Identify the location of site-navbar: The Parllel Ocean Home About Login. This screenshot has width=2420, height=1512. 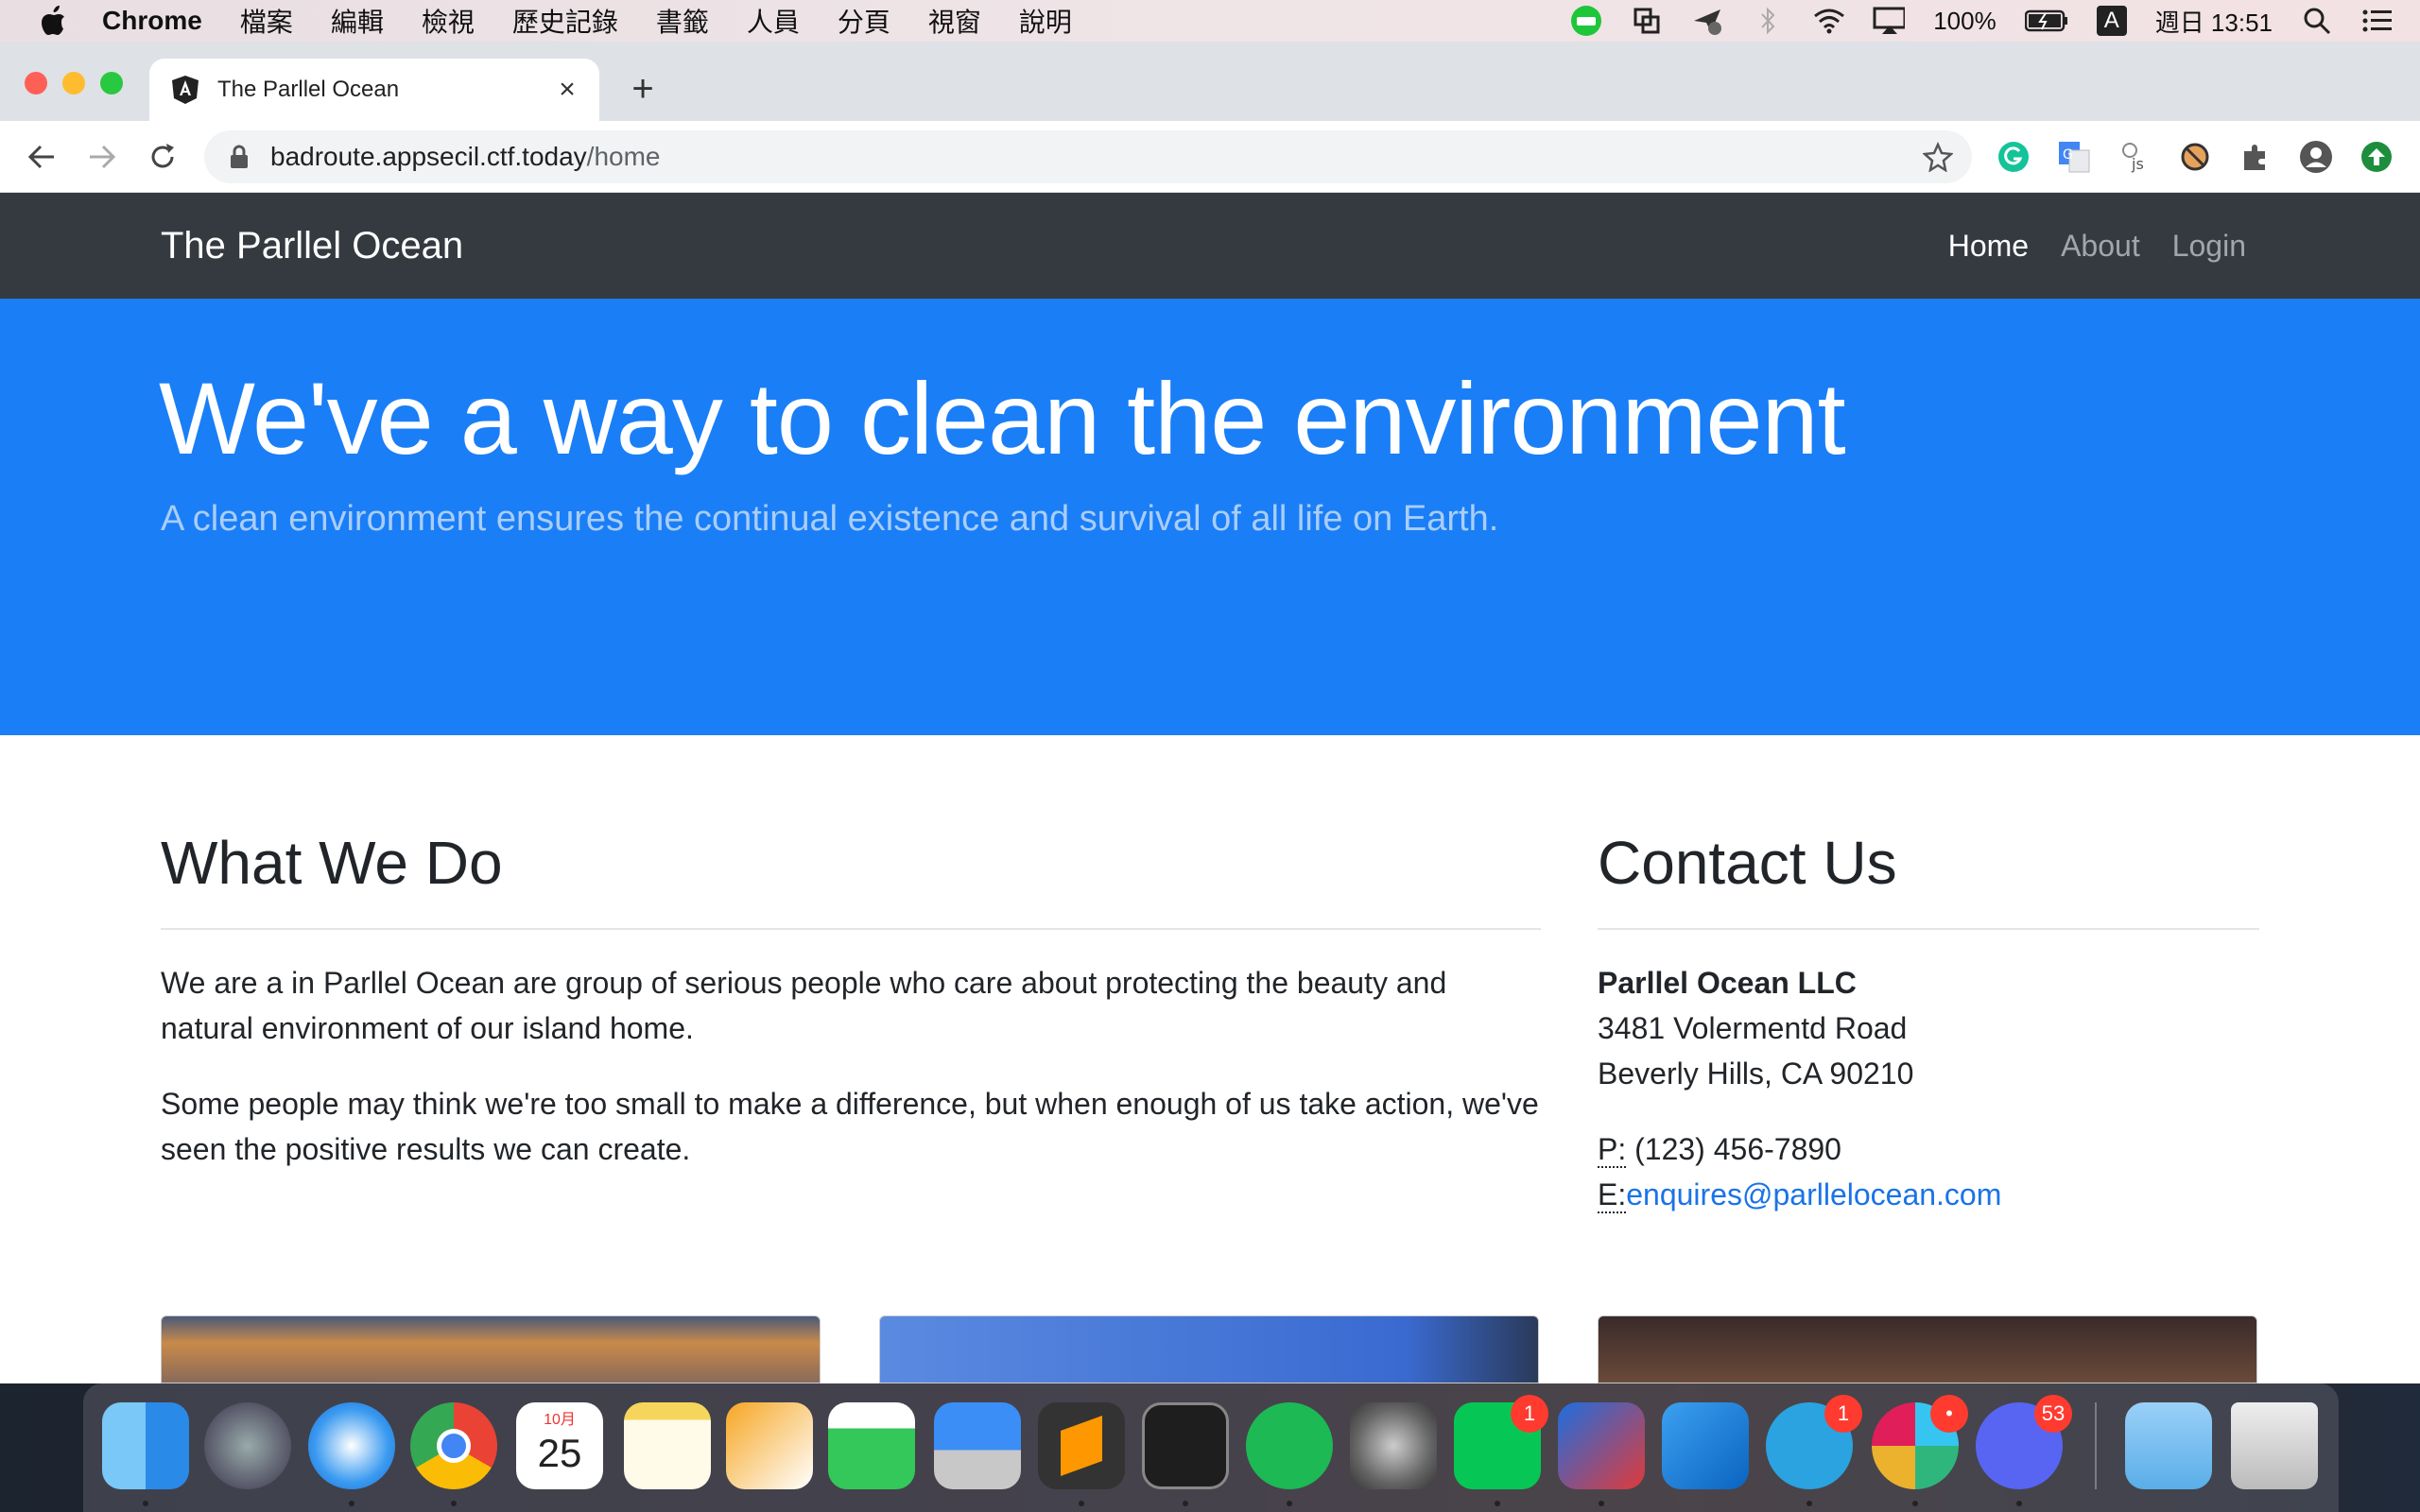
(1210, 246).